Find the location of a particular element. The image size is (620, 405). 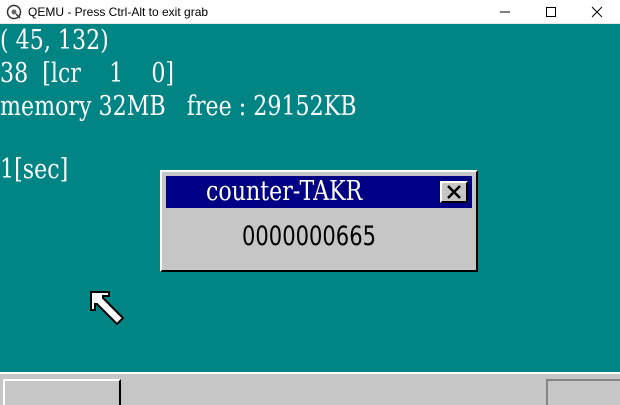

close-button is located at coordinates (597, 12).